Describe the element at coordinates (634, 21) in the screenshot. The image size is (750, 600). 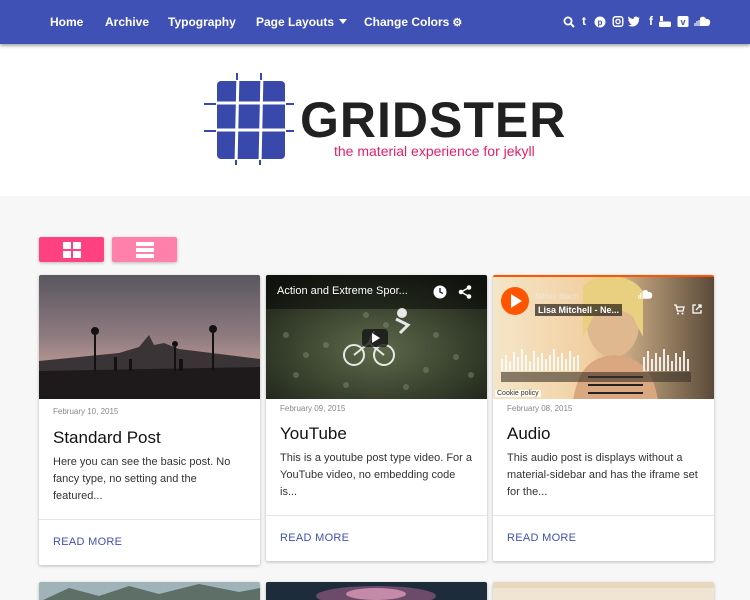
I see `twitter-icon` at that location.